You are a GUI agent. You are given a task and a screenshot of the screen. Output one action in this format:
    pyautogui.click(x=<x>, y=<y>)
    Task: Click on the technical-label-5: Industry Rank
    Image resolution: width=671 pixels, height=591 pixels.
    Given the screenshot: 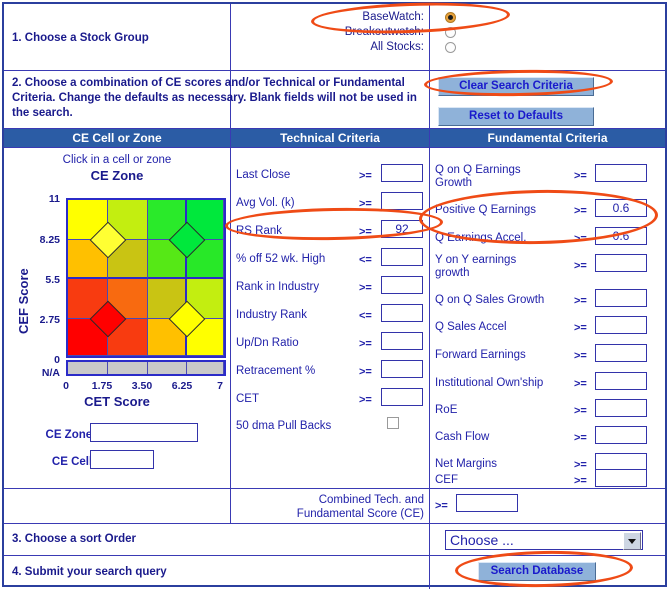 What is the action you would take?
    pyautogui.click(x=271, y=315)
    